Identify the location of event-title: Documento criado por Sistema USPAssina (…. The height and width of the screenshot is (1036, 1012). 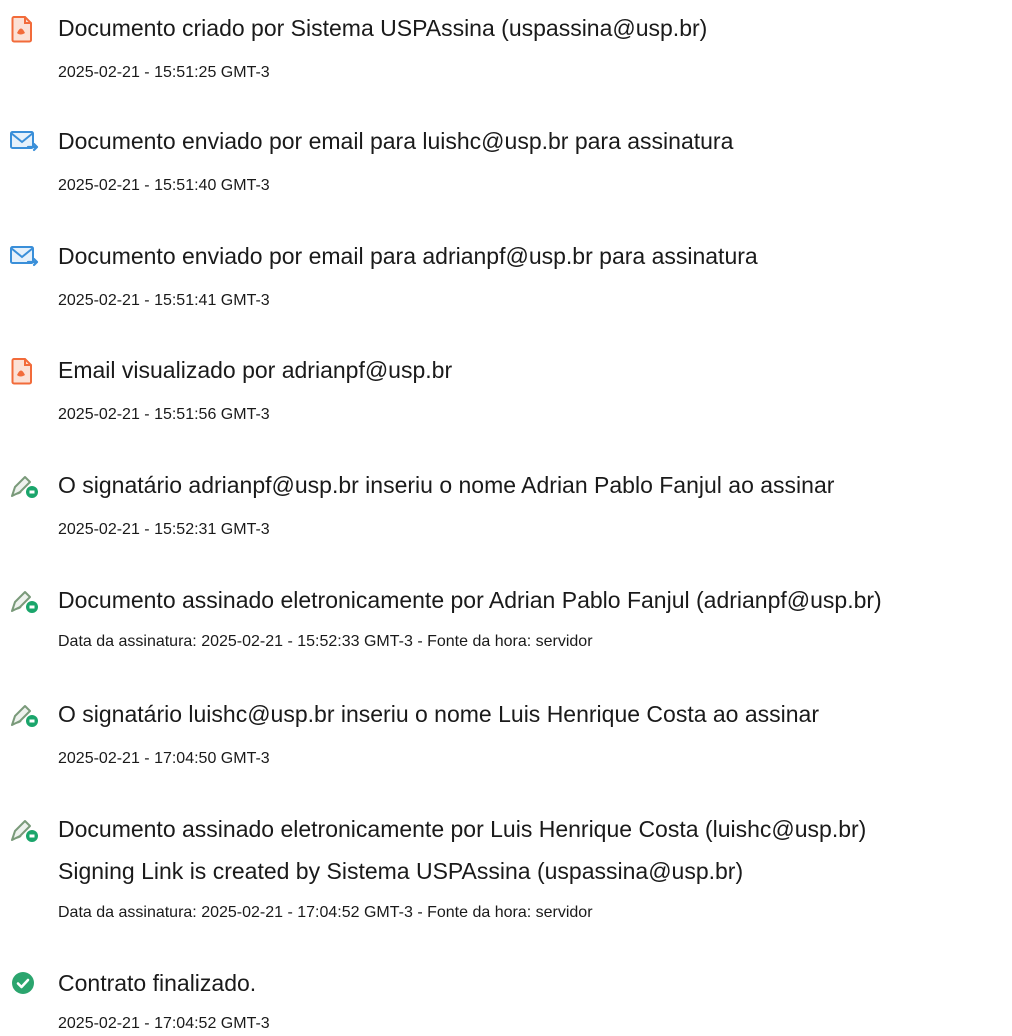
(383, 28).